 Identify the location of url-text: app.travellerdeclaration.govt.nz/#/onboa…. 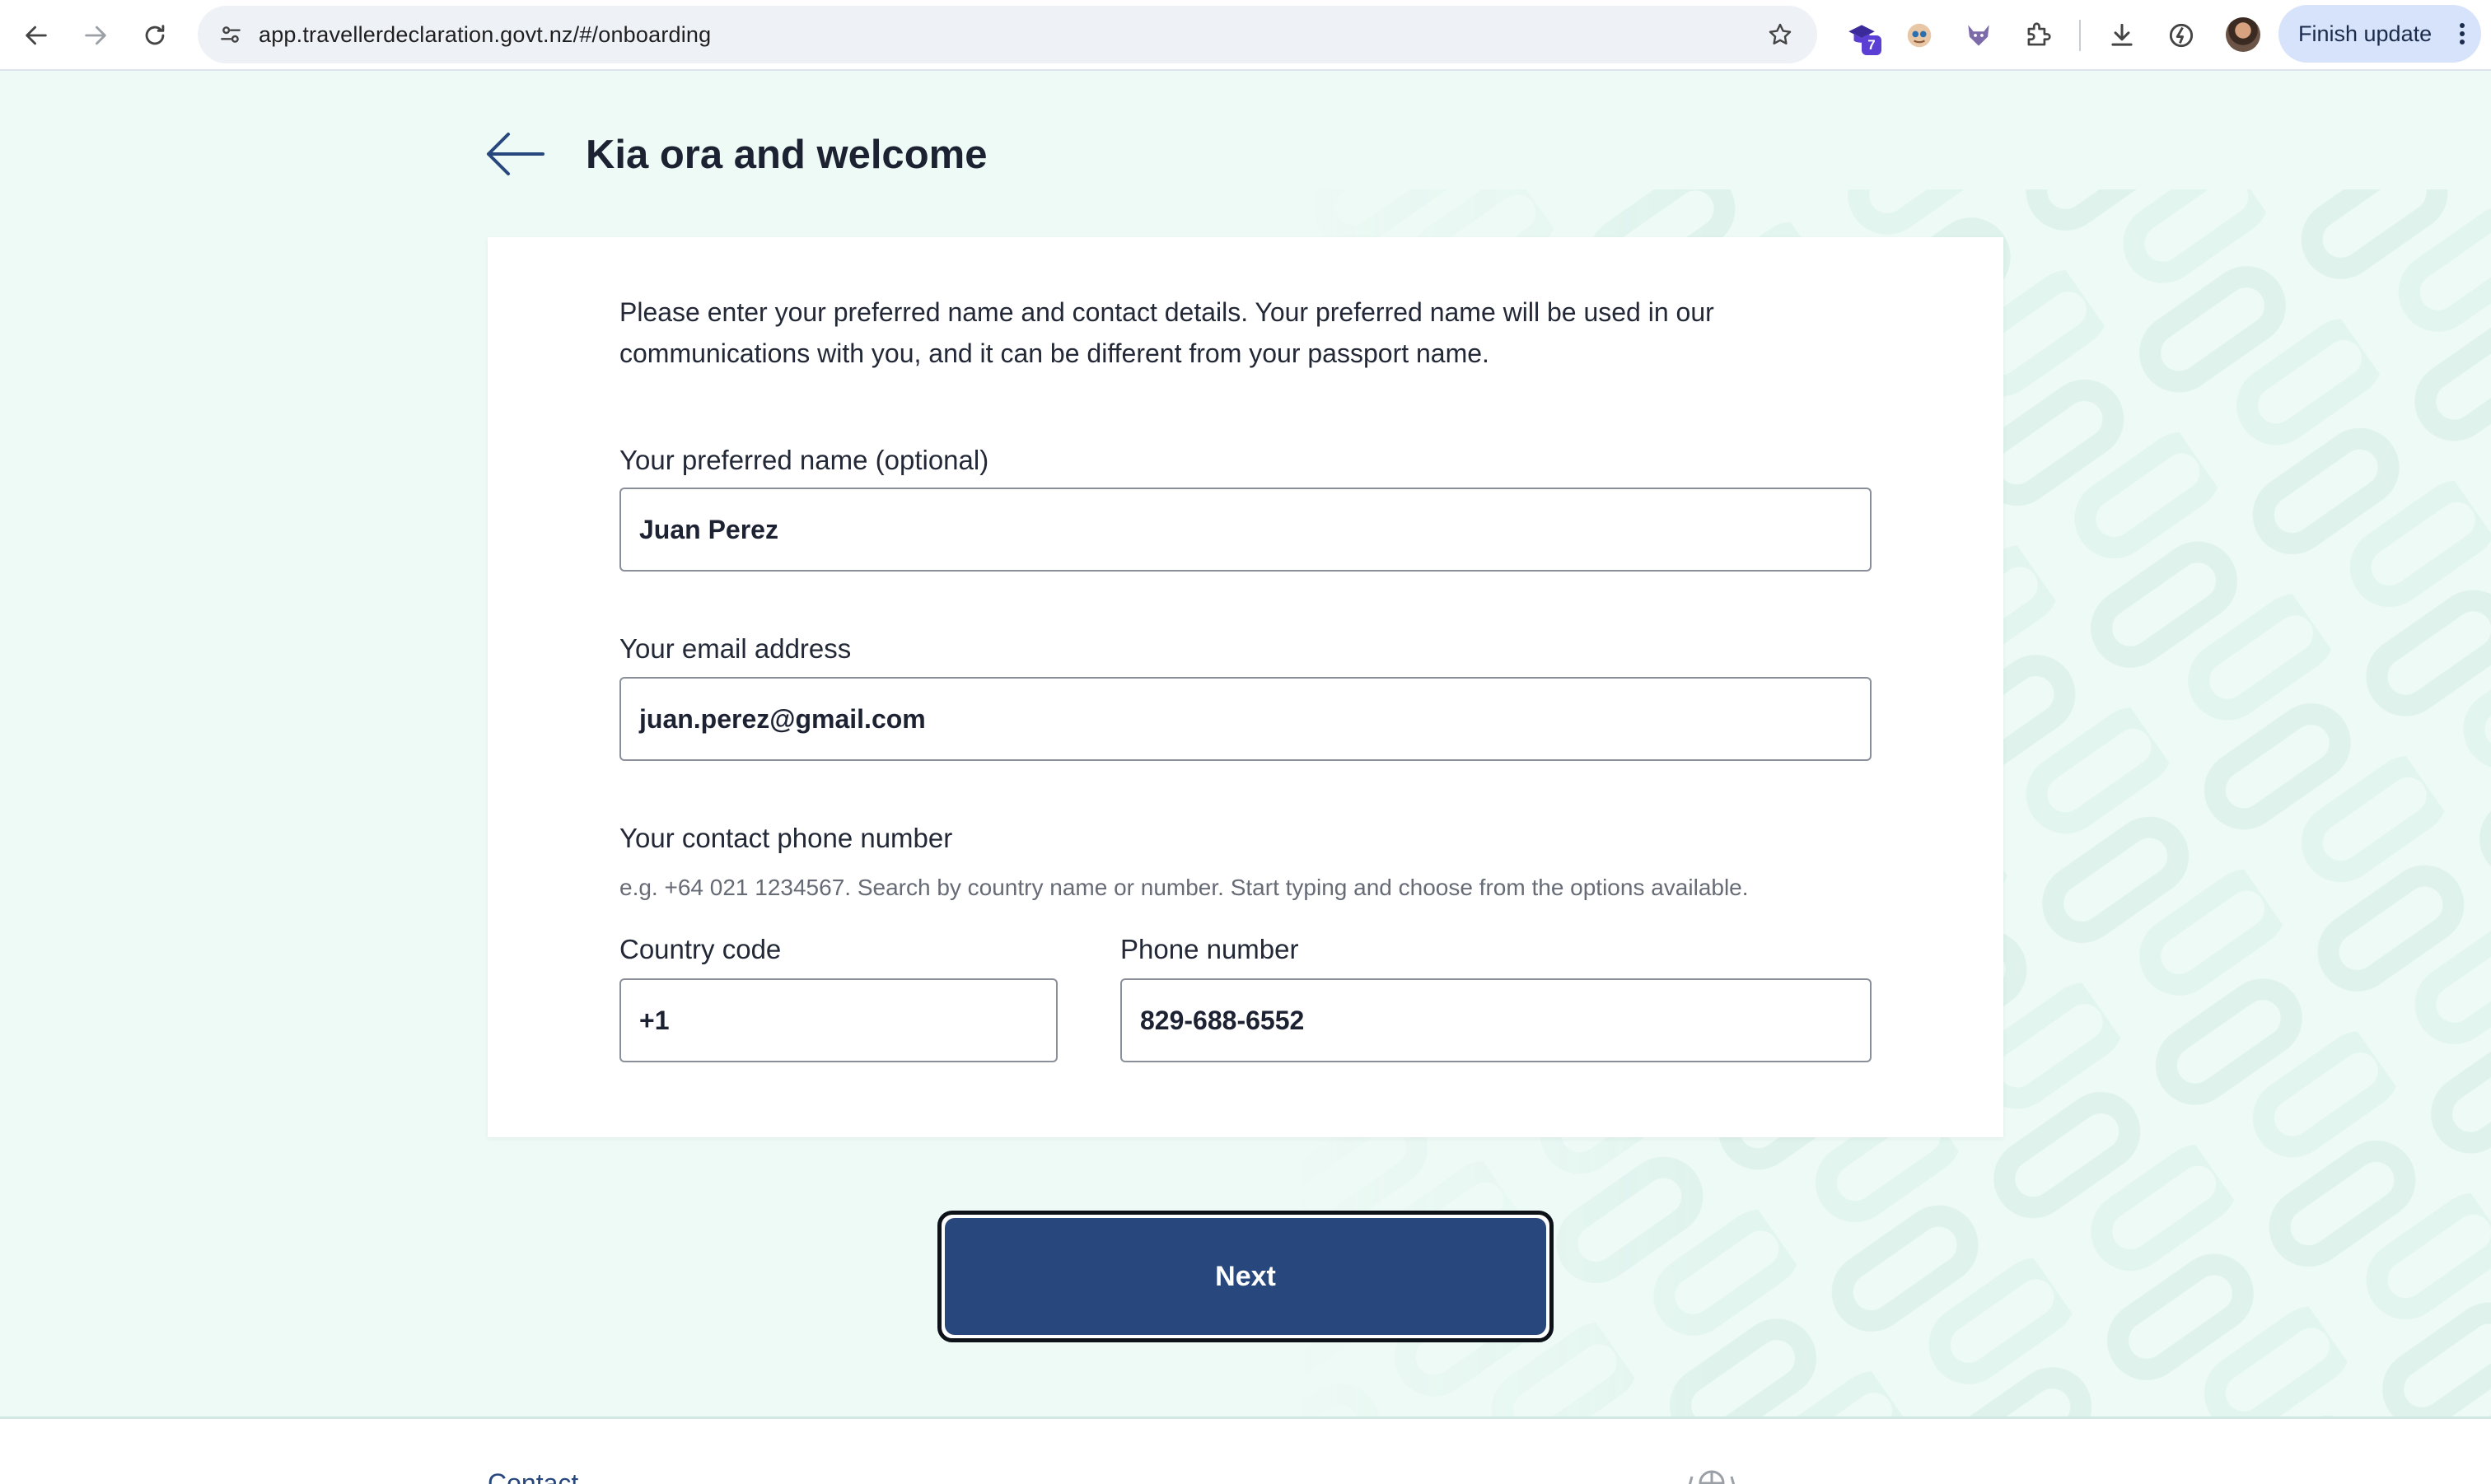
(485, 34).